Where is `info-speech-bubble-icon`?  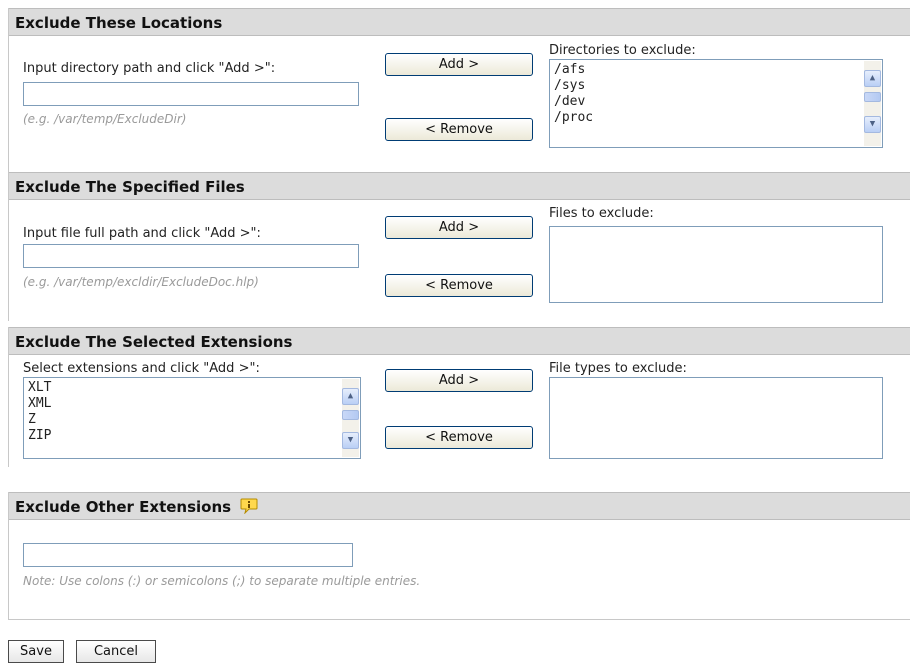 info-speech-bubble-icon is located at coordinates (249, 506).